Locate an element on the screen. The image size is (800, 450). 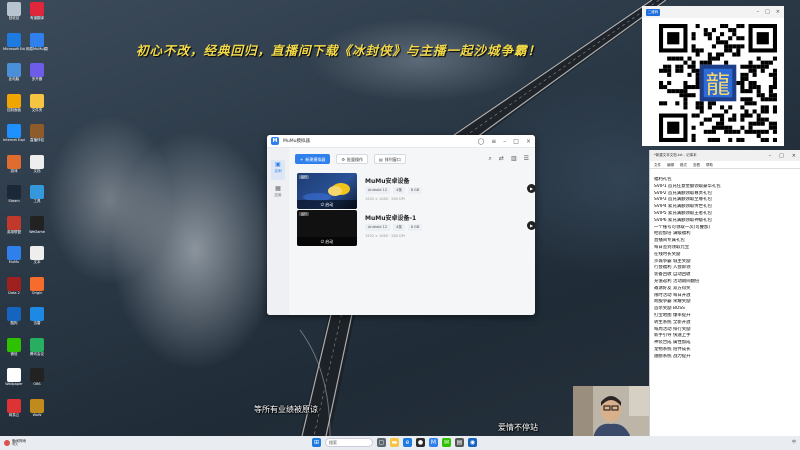
system-tray: 中 is located at coordinates (794, 442).